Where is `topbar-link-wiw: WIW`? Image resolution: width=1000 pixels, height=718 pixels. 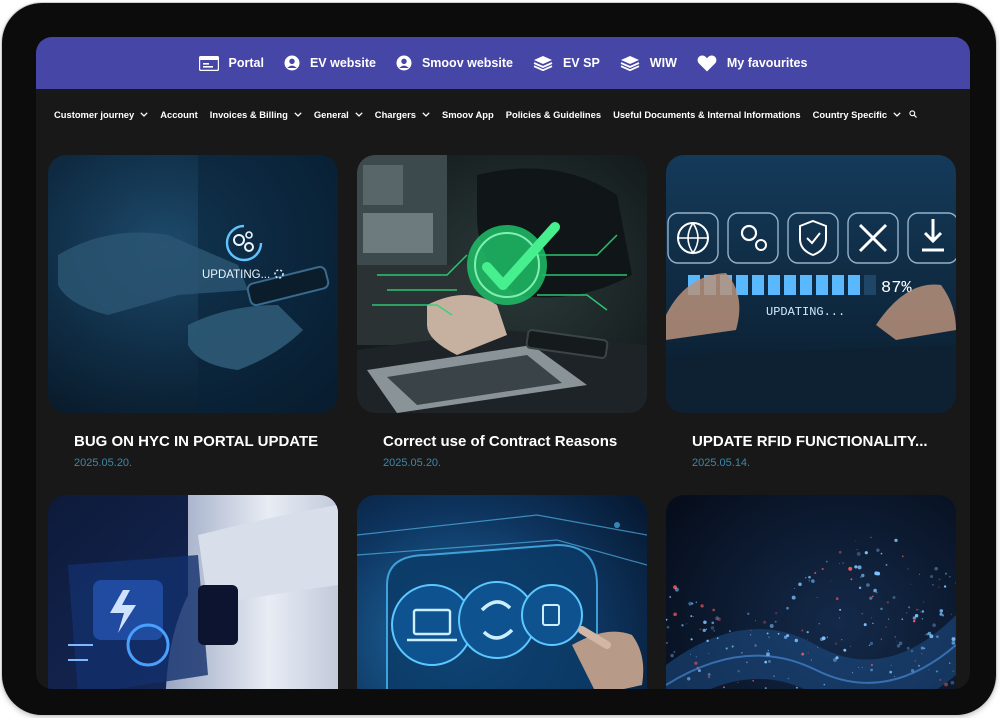 topbar-link-wiw: WIW is located at coordinates (648, 63).